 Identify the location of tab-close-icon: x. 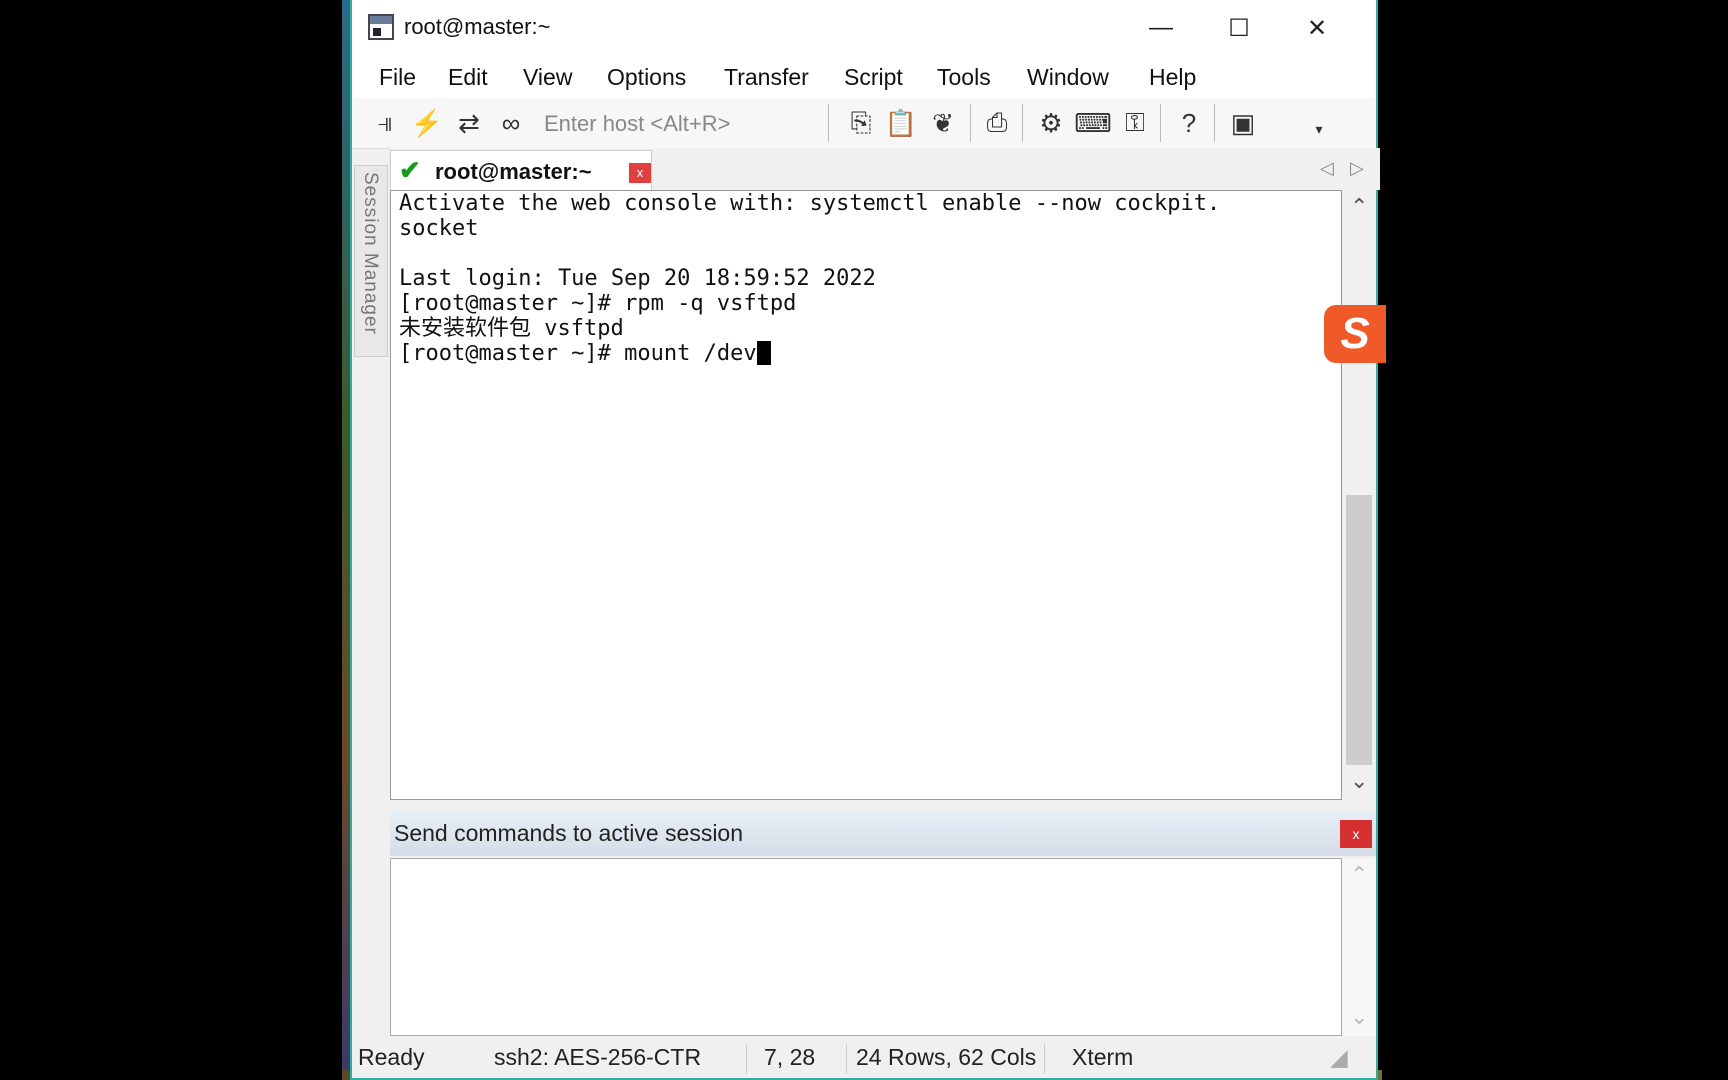
(640, 173).